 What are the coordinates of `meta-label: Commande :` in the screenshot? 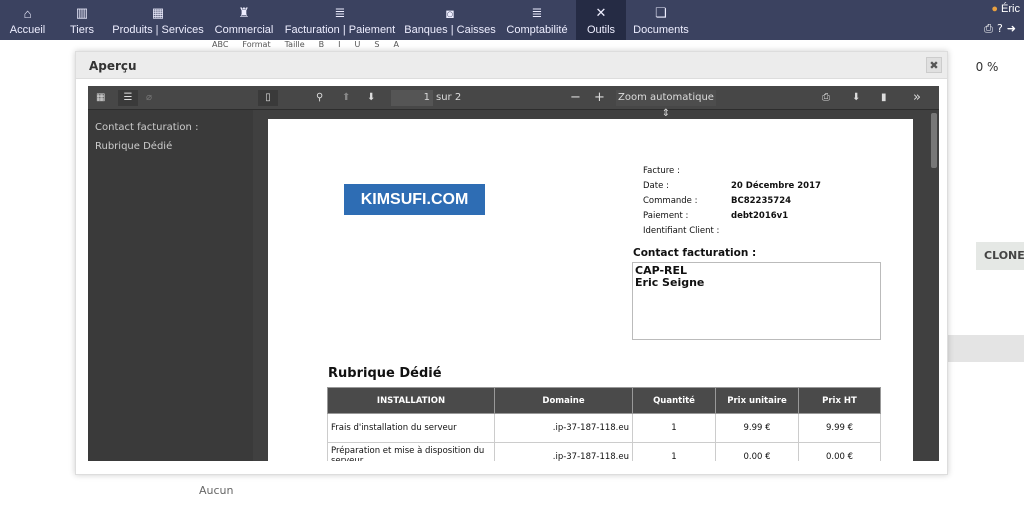 It's located at (670, 201).